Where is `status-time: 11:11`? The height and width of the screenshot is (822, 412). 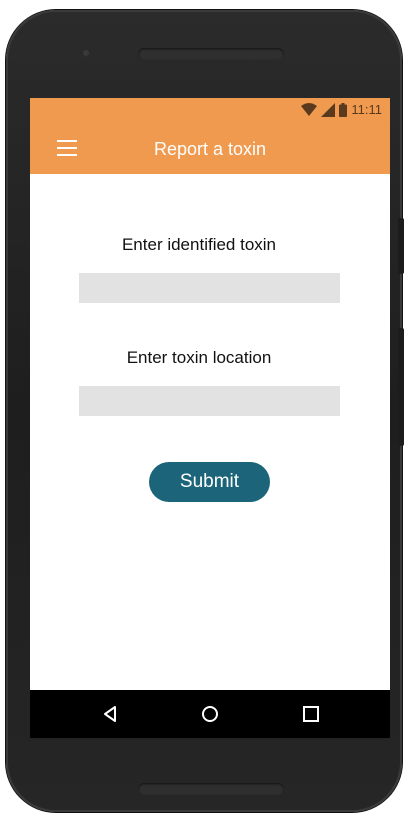
status-time: 11:11 is located at coordinates (366, 109).